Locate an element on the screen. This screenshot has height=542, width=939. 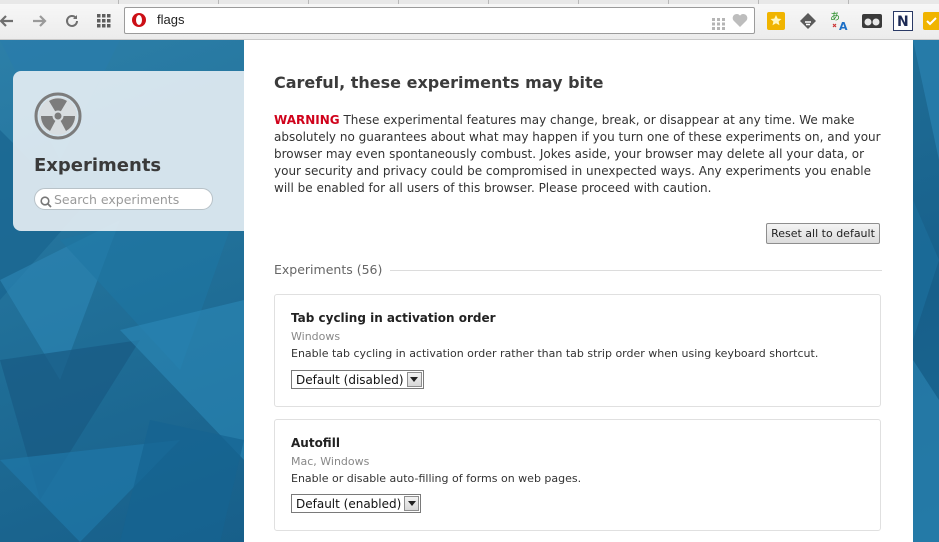
search-placeholder: Search experiments is located at coordinates (117, 199).